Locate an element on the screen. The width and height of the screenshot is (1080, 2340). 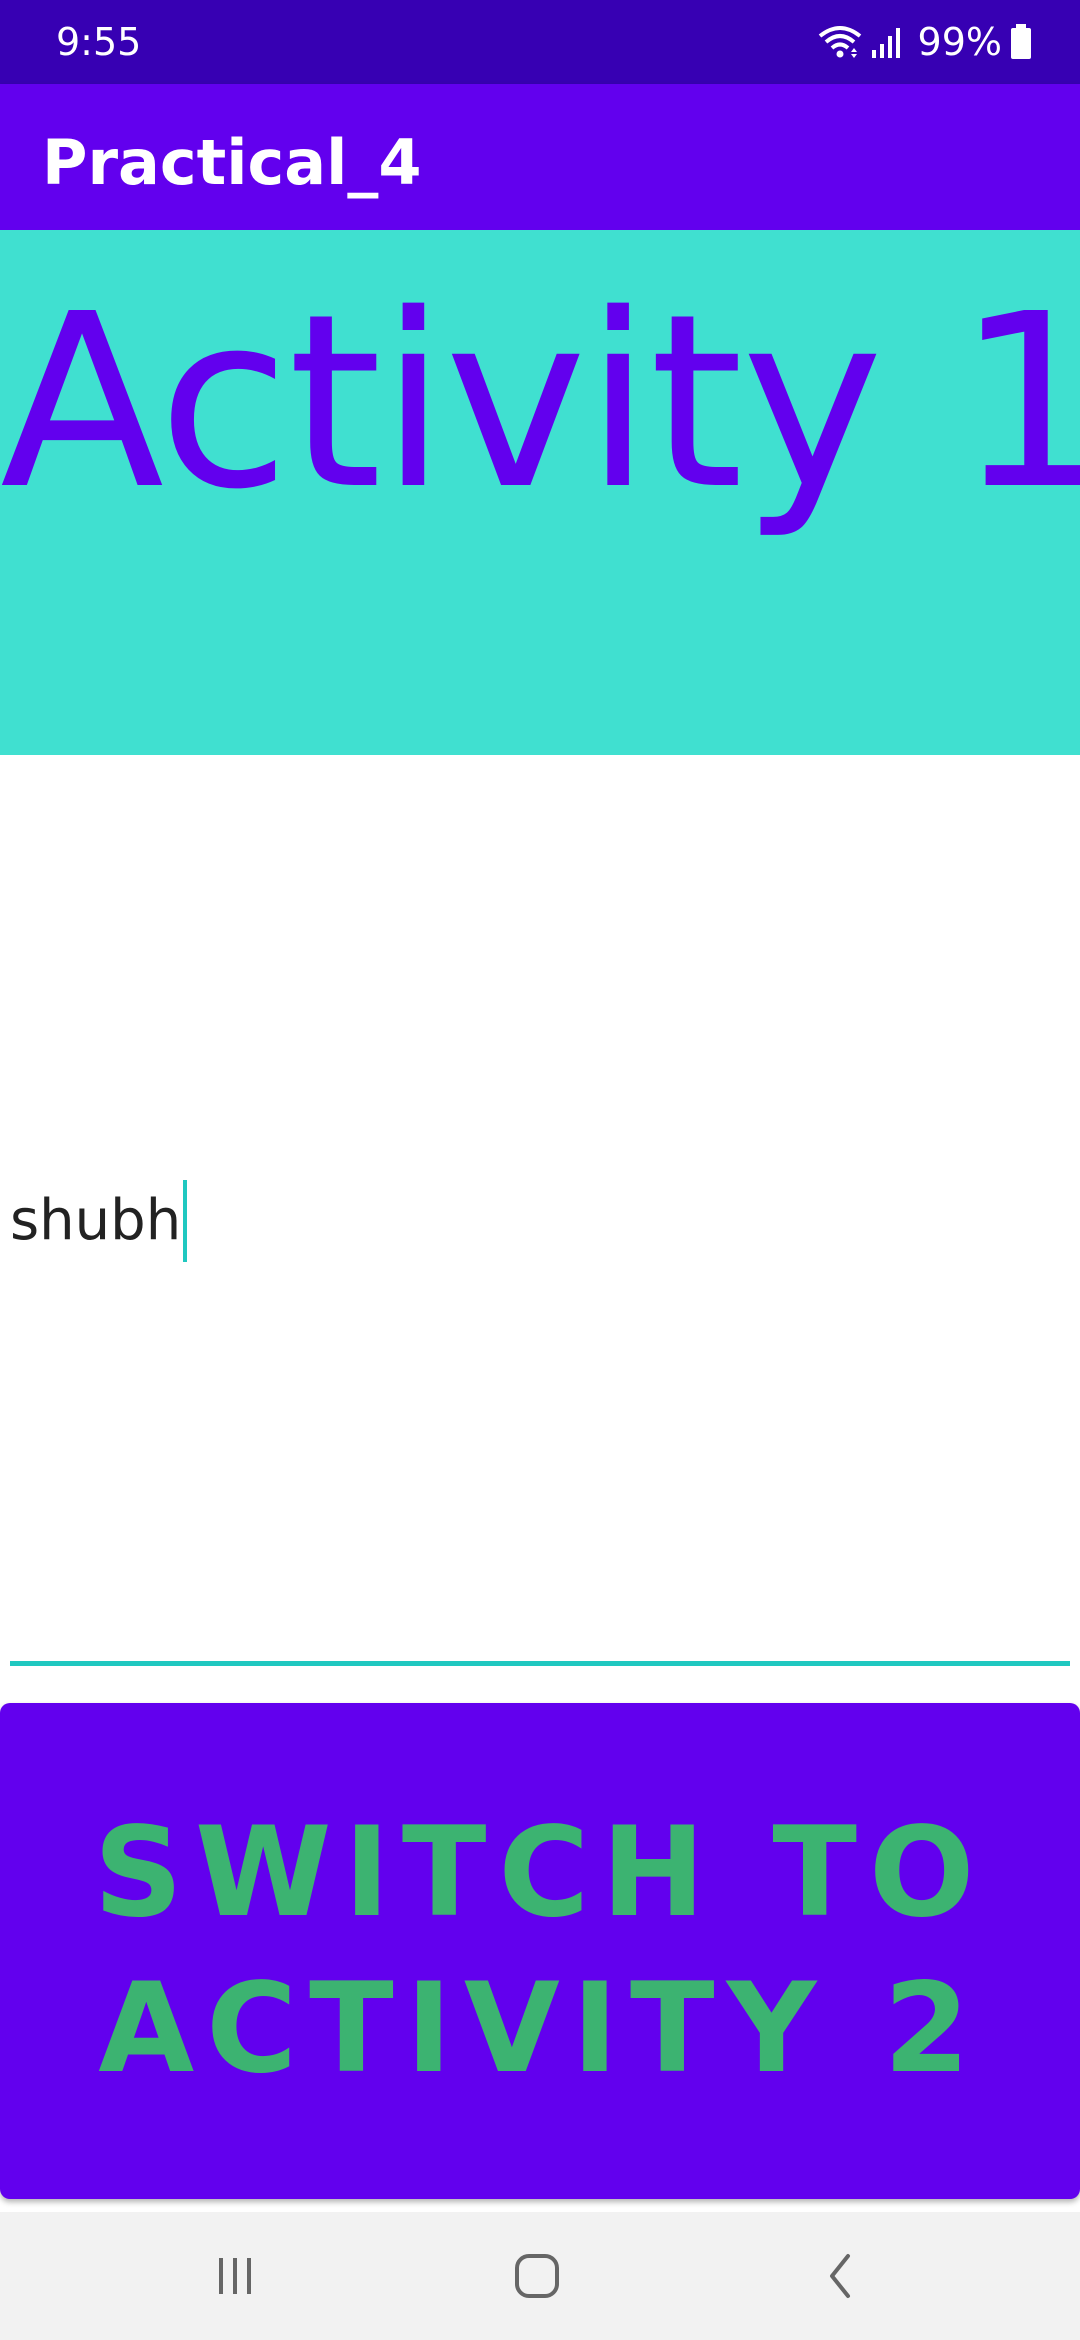
switch-activity-label: SWITCH TO ACTIVITY 2 is located at coordinates (540, 1951).